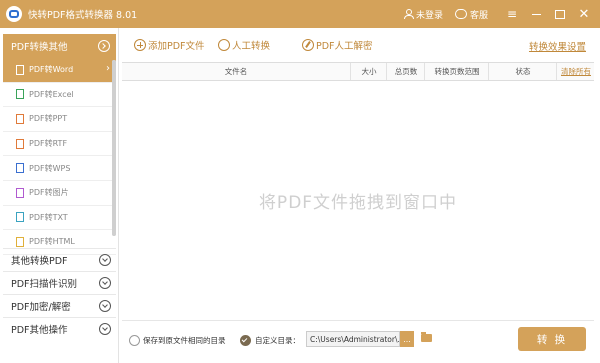 The height and width of the screenshot is (363, 600). I want to click on sidebar-item-pdf-to-image: PDF转图片, so click(59, 193).